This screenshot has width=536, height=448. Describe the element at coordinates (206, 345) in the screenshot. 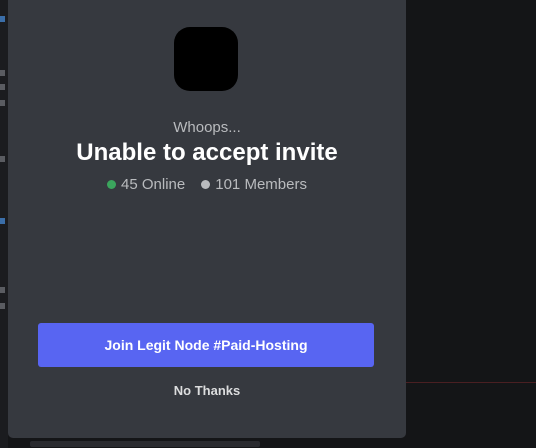

I see `join-server-button: Join Legit Node #Paid-Hosting` at that location.